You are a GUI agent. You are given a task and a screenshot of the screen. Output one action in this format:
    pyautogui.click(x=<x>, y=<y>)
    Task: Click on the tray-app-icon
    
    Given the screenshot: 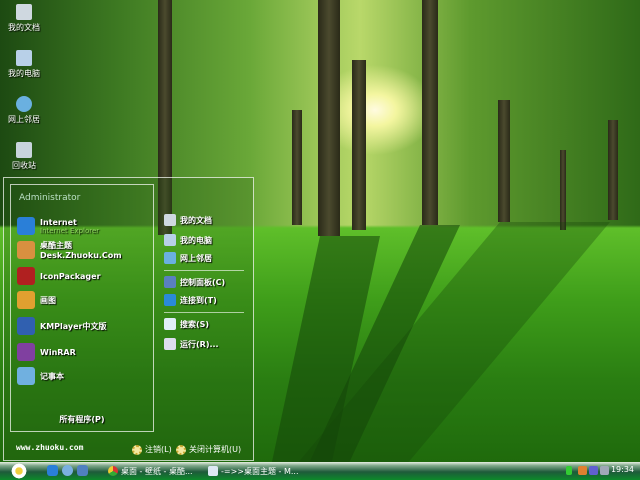 What is the action you would take?
    pyautogui.click(x=582, y=470)
    